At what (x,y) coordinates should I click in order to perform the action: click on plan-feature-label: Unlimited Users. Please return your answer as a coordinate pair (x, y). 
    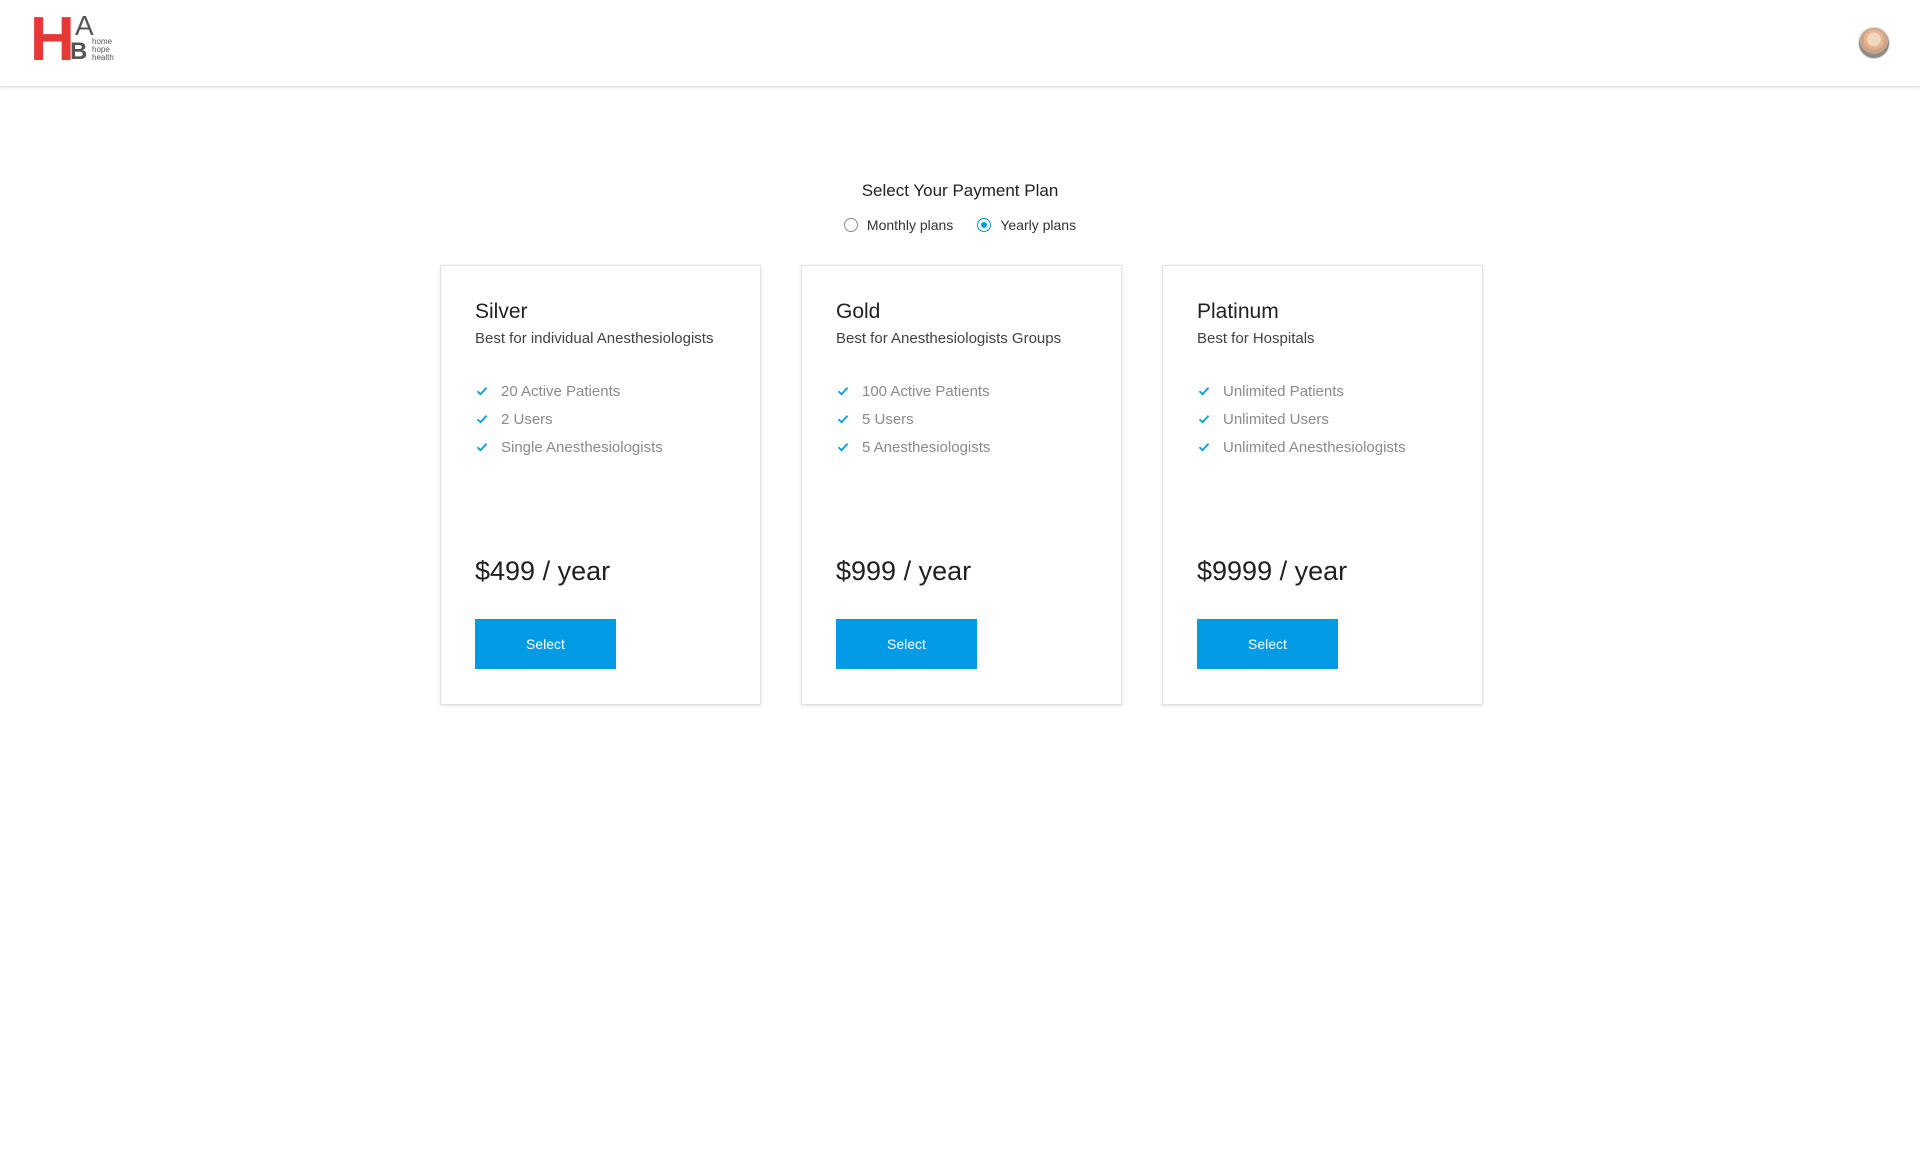
    Looking at the image, I should click on (1276, 419).